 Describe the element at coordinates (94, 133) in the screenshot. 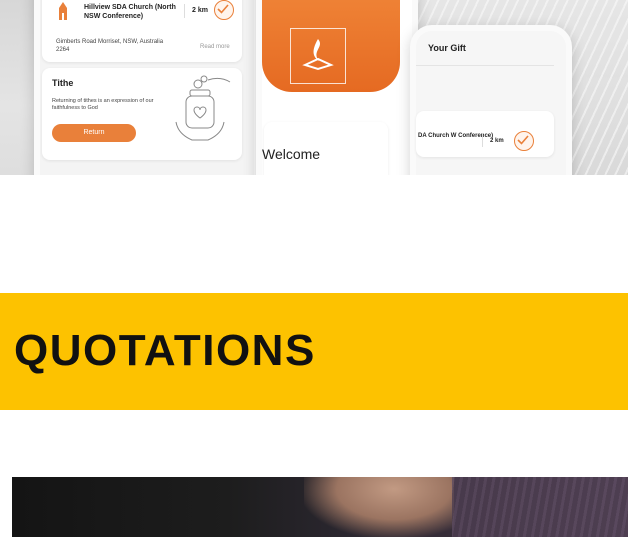

I see `return-button: Return` at that location.